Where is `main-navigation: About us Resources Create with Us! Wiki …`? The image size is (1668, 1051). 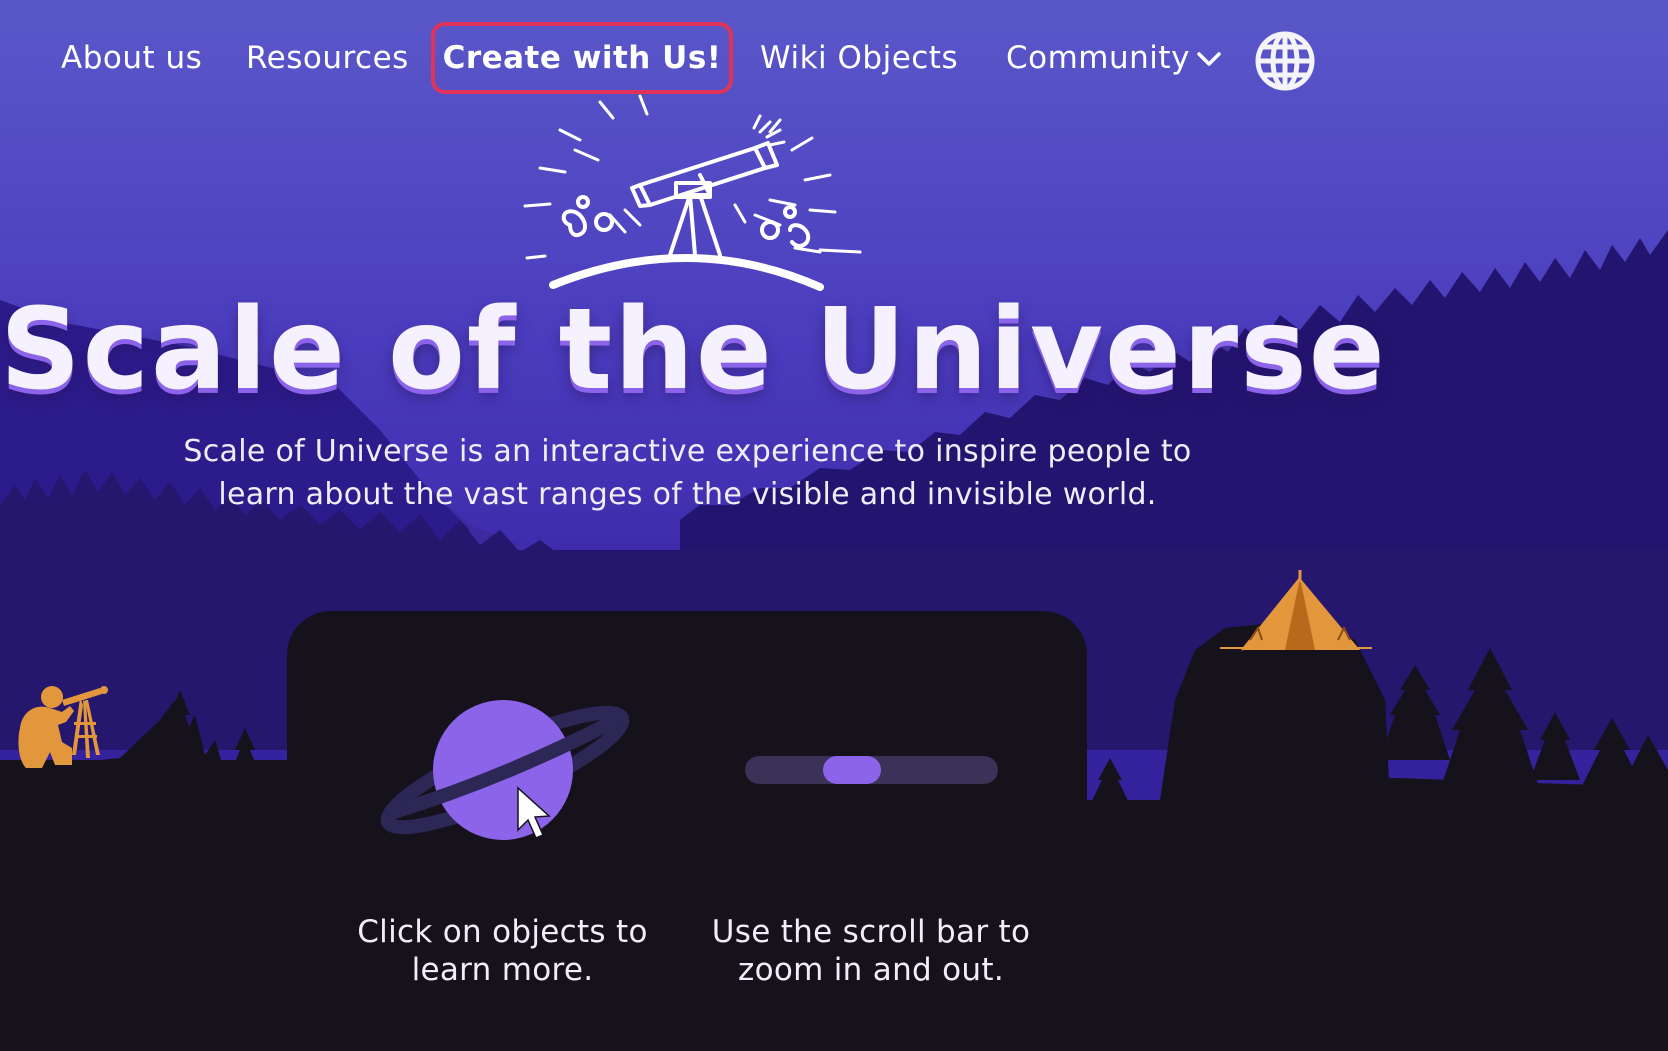
main-navigation: About us Resources Create with Us! Wiki … is located at coordinates (700, 62).